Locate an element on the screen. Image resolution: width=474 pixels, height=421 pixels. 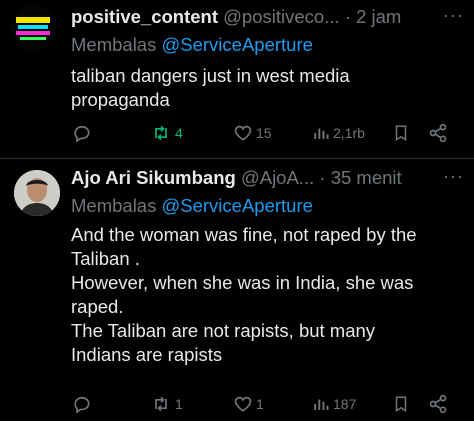
views-button: 187 is located at coordinates (334, 404).